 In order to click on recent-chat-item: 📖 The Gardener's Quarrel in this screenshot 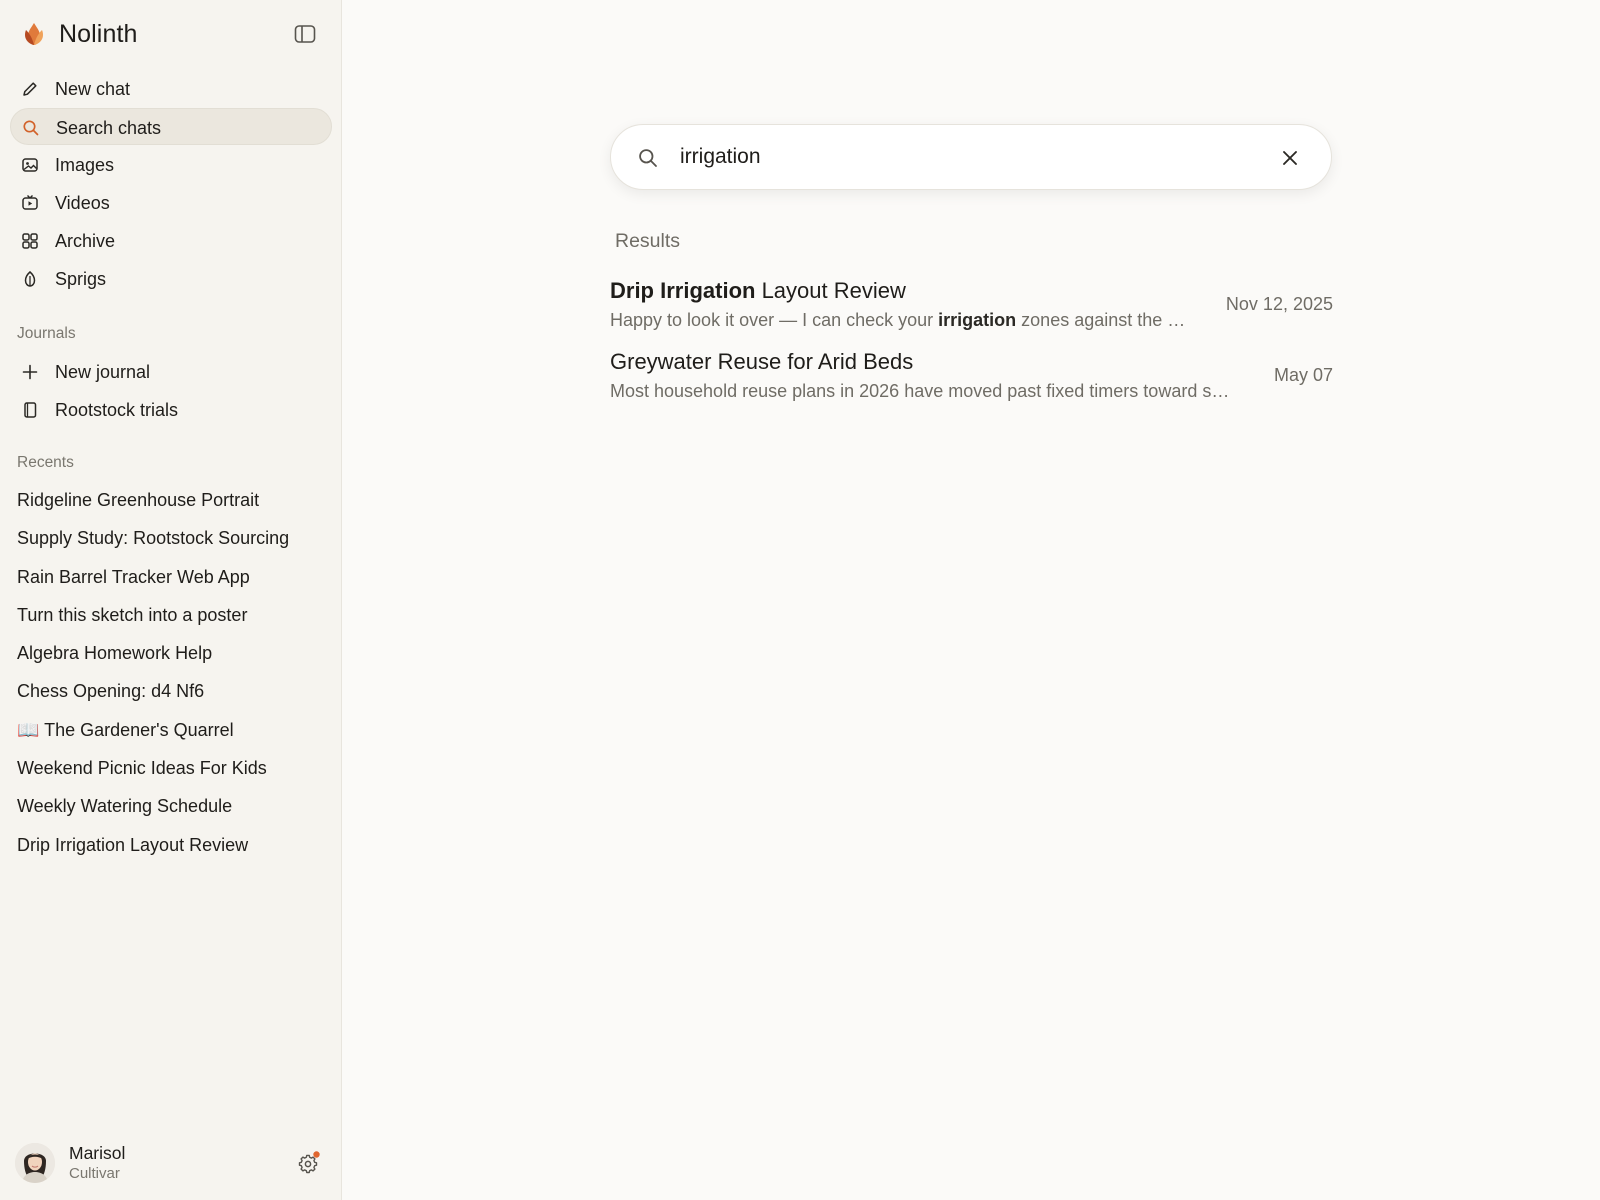, I will do `click(172, 735)`.